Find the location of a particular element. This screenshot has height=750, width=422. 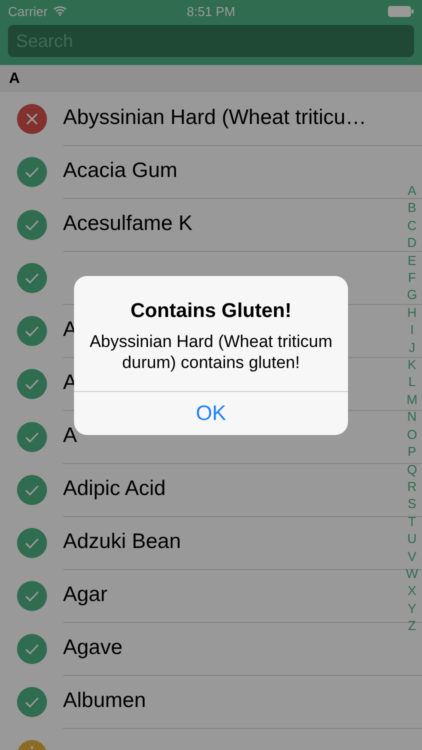

carrier-label: Carrier is located at coordinates (28, 11).